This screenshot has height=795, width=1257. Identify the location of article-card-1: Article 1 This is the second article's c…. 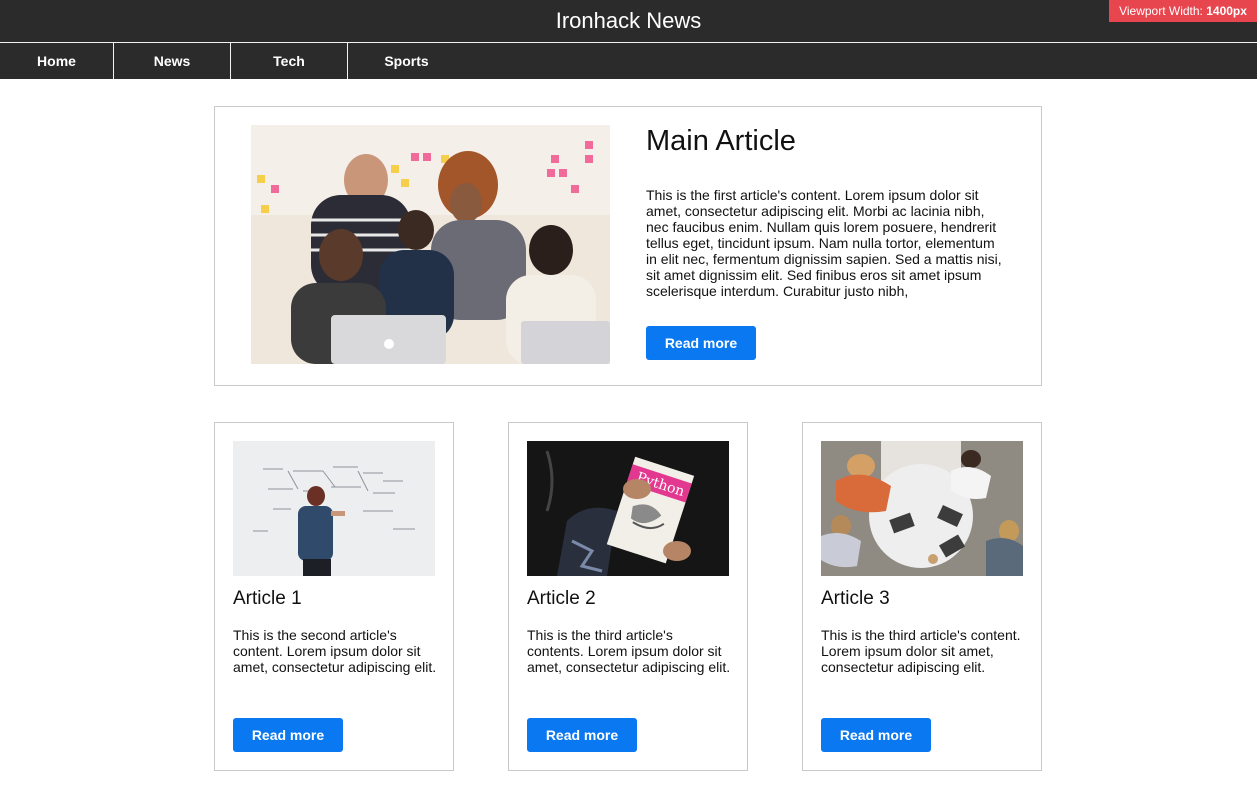
(334, 596).